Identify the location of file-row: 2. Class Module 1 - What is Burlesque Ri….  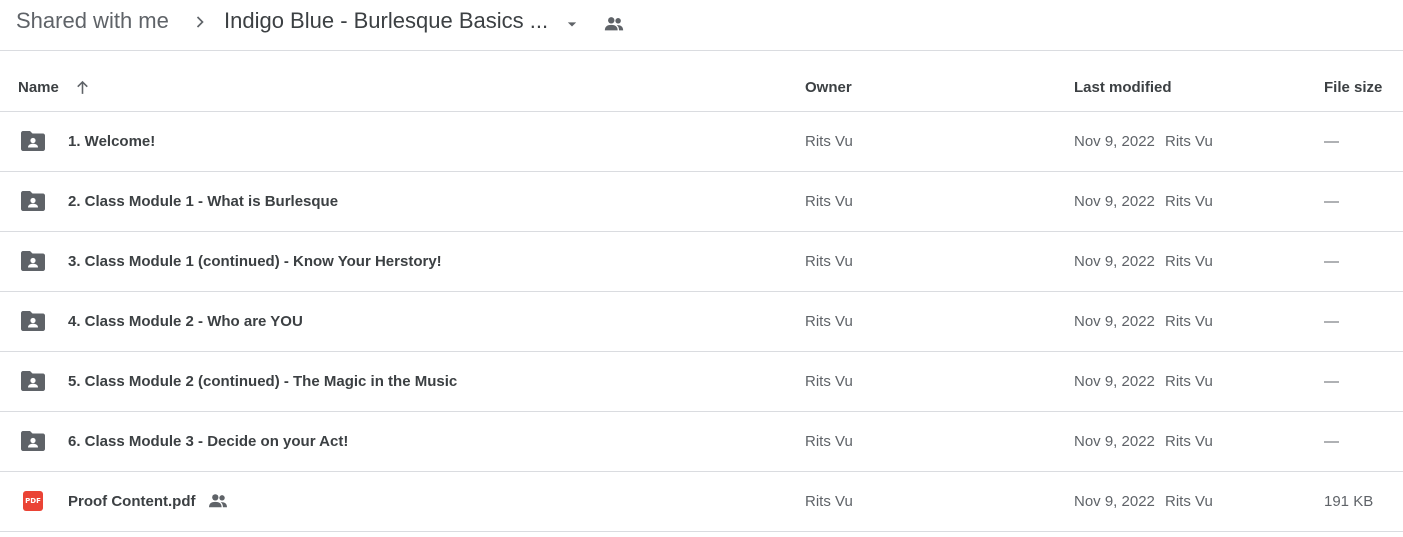
(701, 202).